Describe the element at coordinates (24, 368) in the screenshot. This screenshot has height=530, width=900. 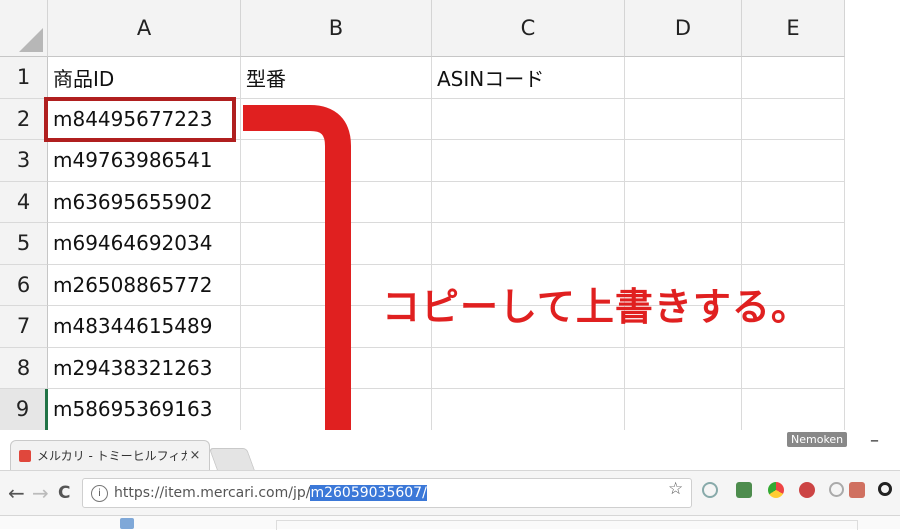
I see `row-header-8: 8` at that location.